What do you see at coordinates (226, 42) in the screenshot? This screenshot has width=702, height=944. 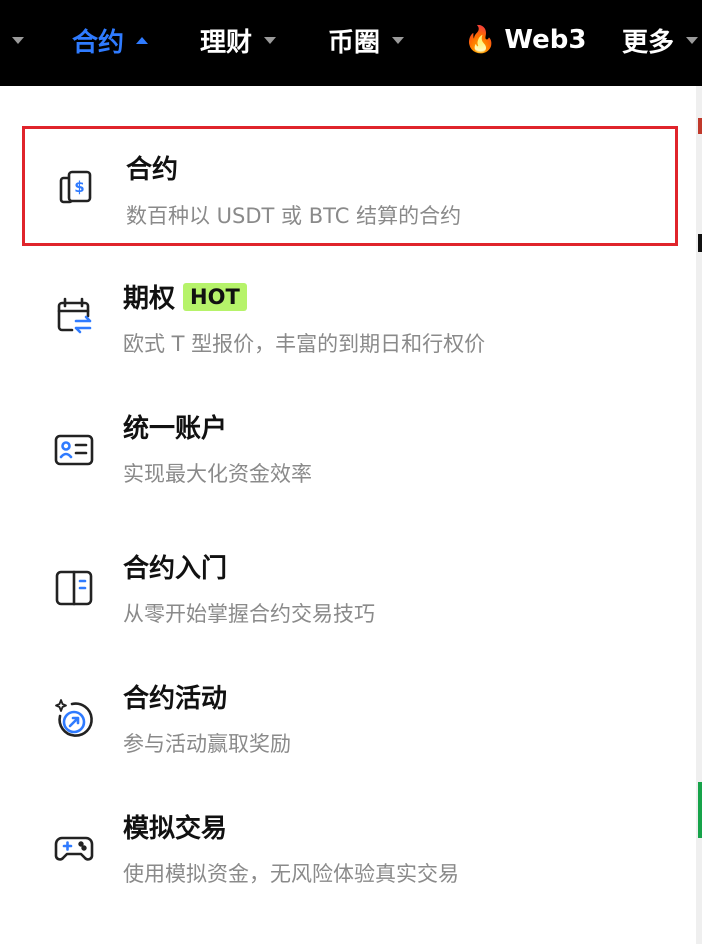 I see `nav-item-label: 理财` at bounding box center [226, 42].